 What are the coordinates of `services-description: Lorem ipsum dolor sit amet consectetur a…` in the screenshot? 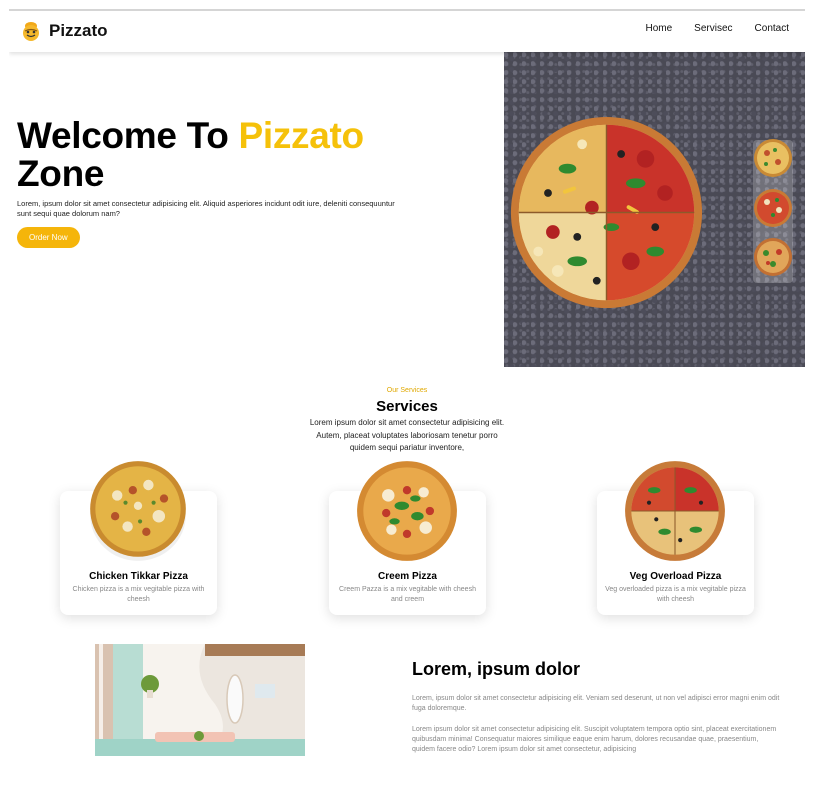 It's located at (407, 435).